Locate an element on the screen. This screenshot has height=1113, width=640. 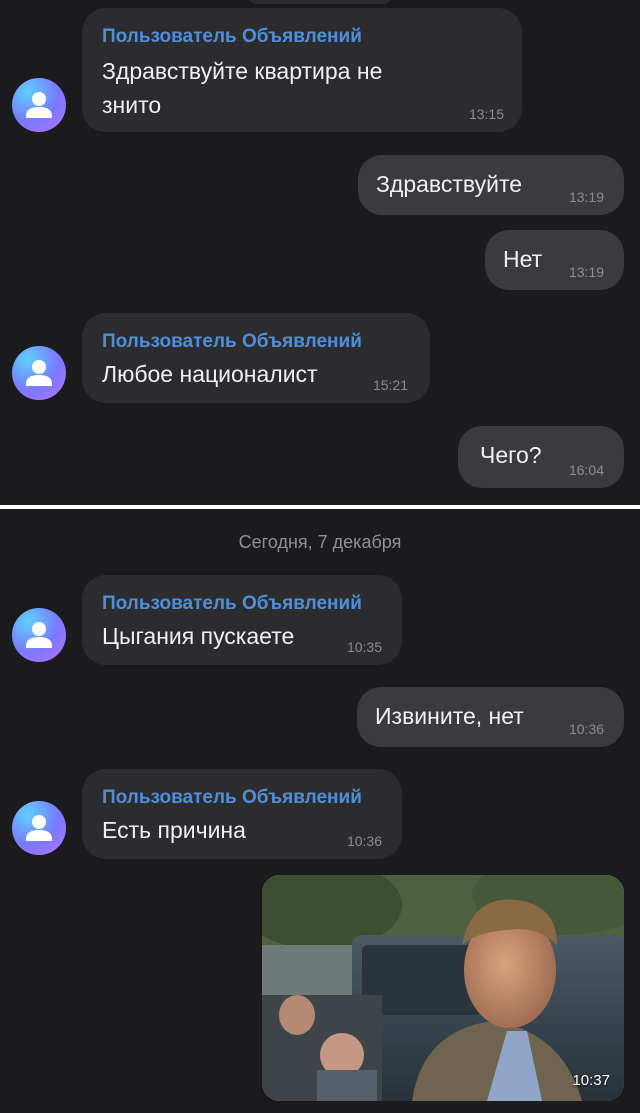
clipped-date-label is located at coordinates (320, 2).